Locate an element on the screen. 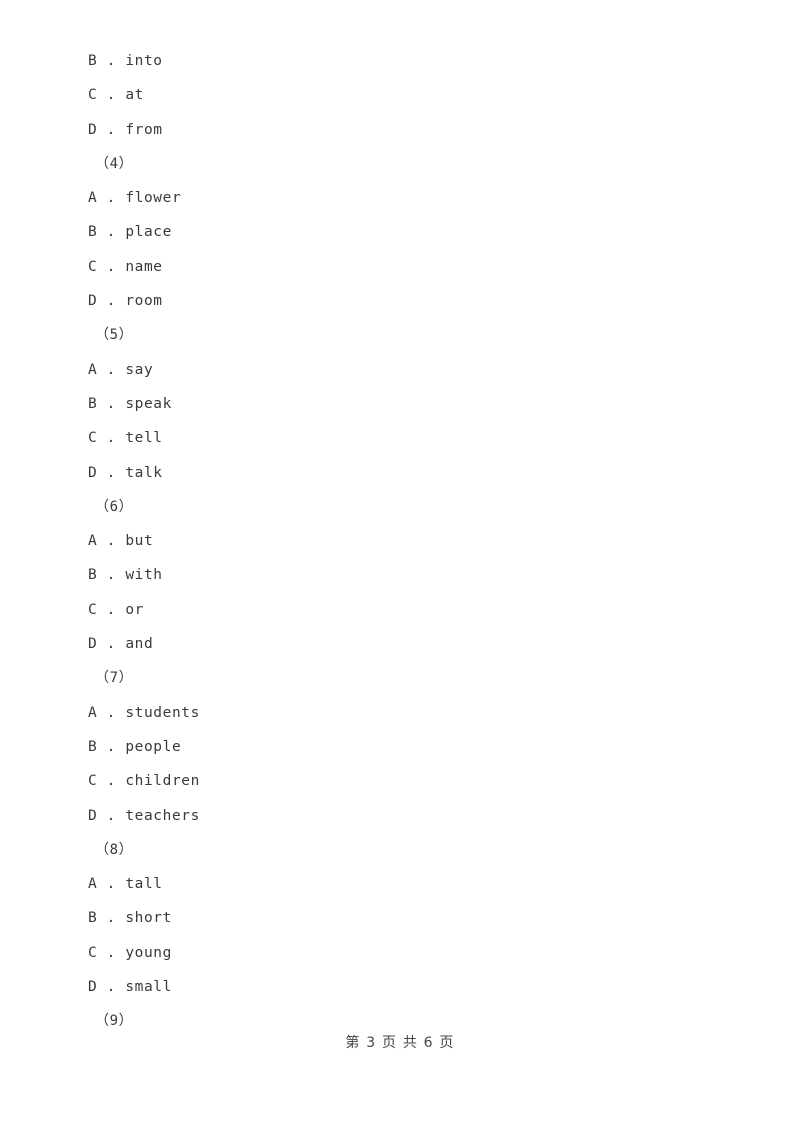 The image size is (800, 1132). answer-option: C . at is located at coordinates (408, 95).